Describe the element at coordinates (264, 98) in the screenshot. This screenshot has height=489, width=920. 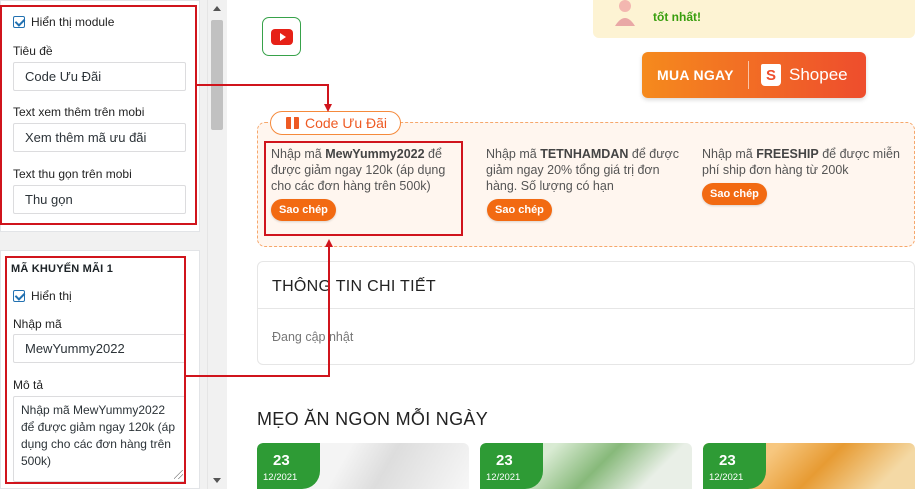
I see `arrow-settings-to-tag` at that location.